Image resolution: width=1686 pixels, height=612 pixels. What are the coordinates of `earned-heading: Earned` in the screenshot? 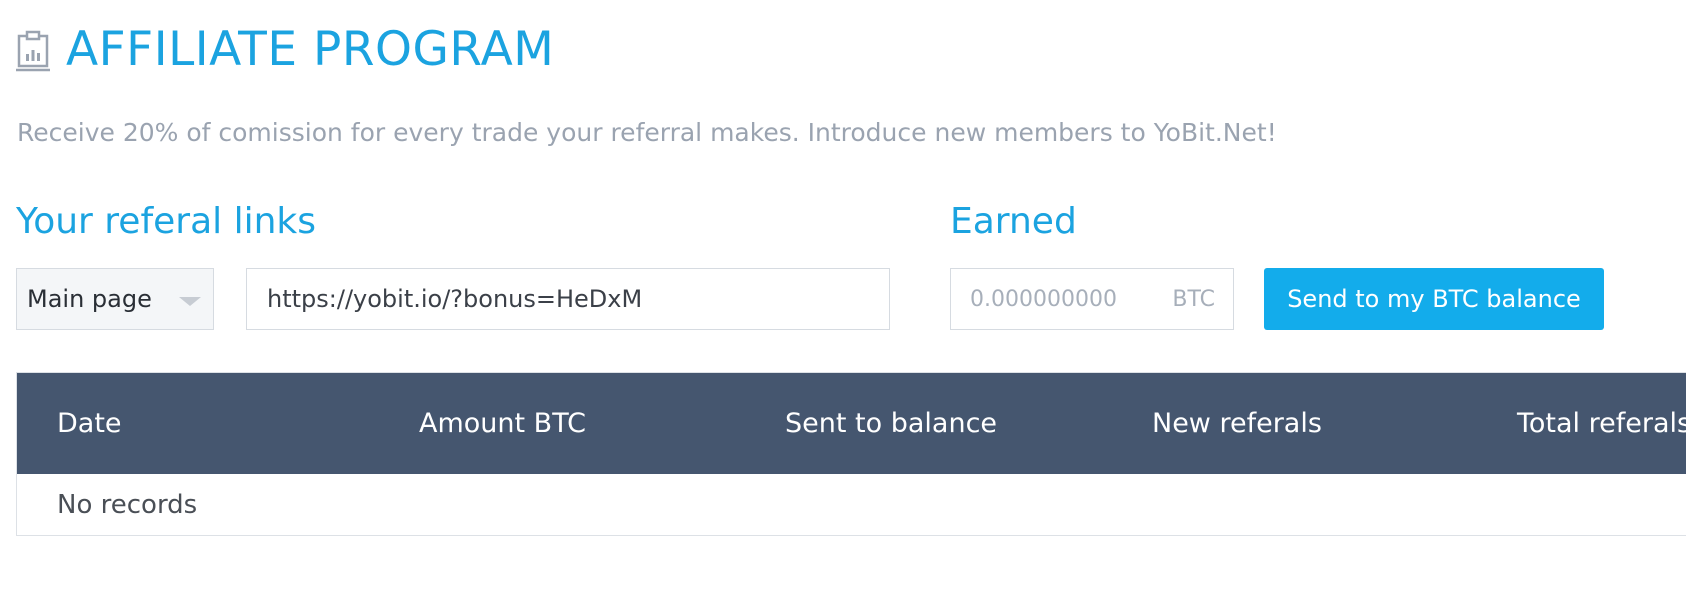 It's located at (1013, 221).